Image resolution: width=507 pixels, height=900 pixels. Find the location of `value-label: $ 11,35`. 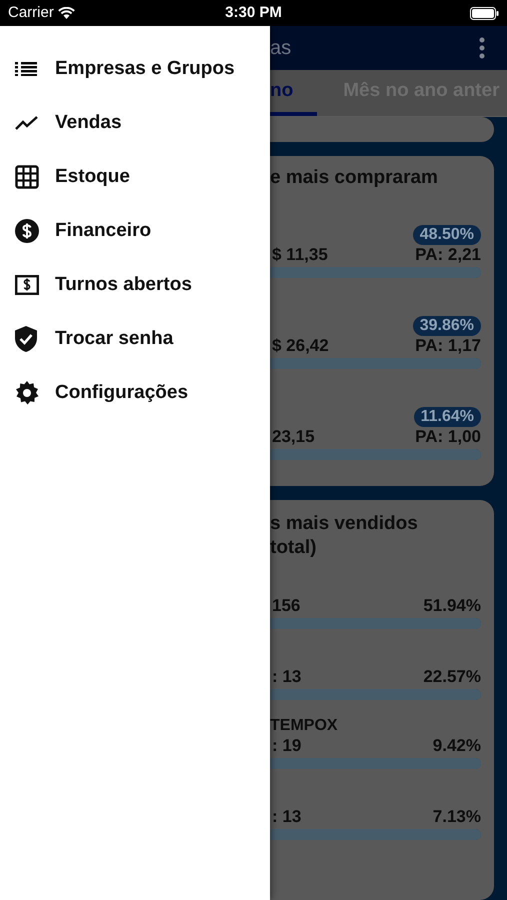

value-label: $ 11,35 is located at coordinates (299, 255).